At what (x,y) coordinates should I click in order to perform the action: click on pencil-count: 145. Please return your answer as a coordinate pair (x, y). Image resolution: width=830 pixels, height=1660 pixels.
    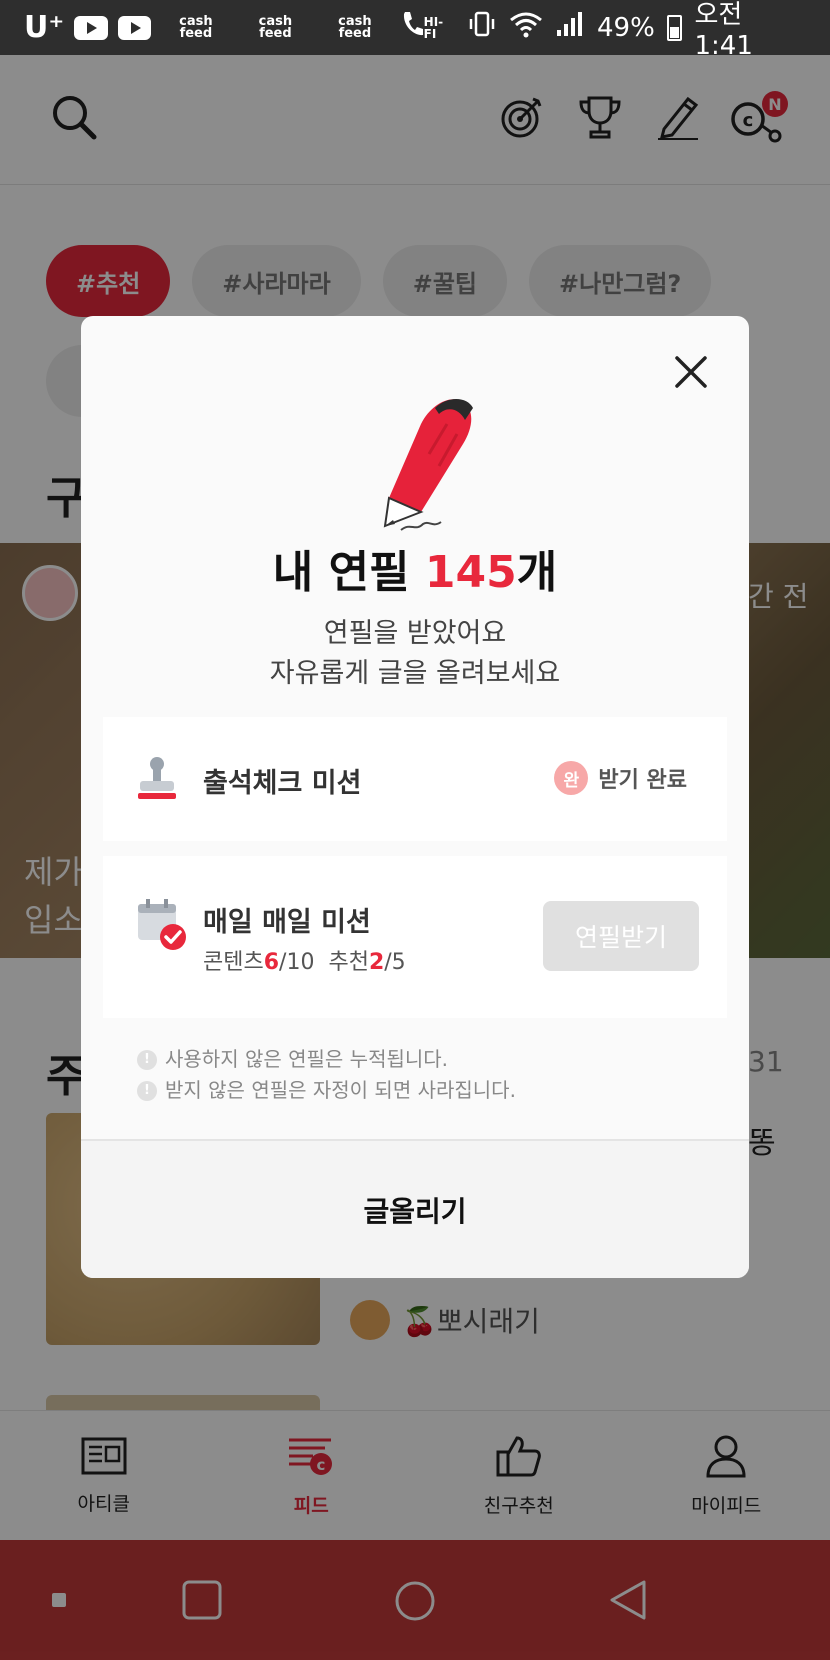
    Looking at the image, I should click on (470, 572).